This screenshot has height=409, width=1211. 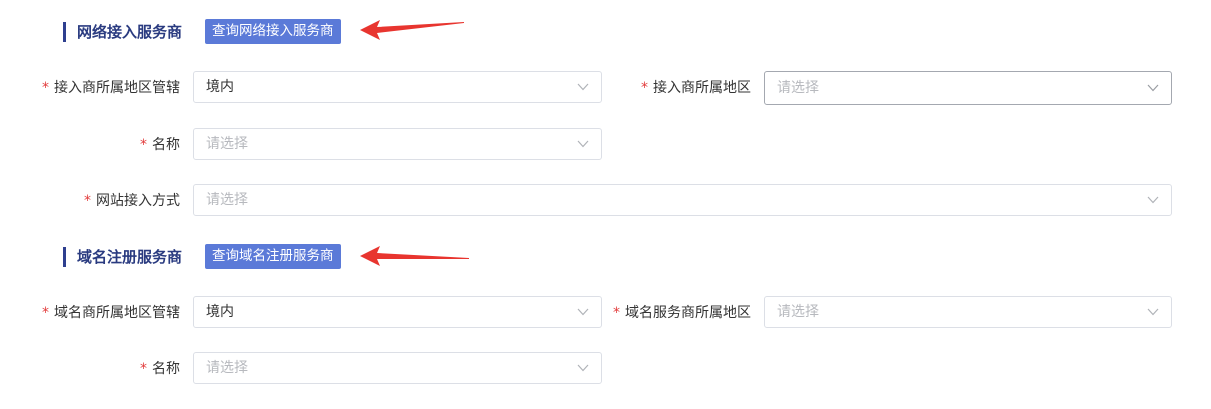 I want to click on domain-provider-region-select: 请选择, so click(x=968, y=312).